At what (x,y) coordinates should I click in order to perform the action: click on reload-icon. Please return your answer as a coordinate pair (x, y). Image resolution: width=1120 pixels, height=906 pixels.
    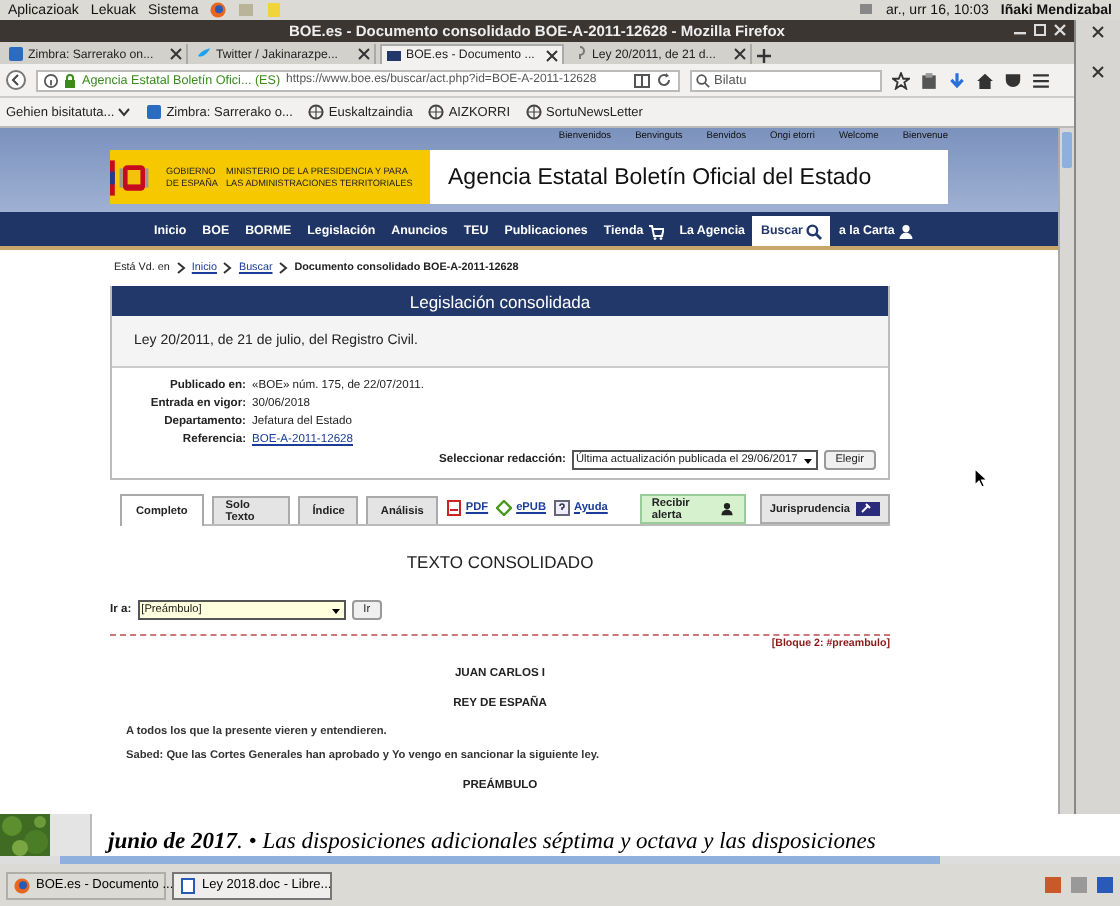
    Looking at the image, I should click on (664, 80).